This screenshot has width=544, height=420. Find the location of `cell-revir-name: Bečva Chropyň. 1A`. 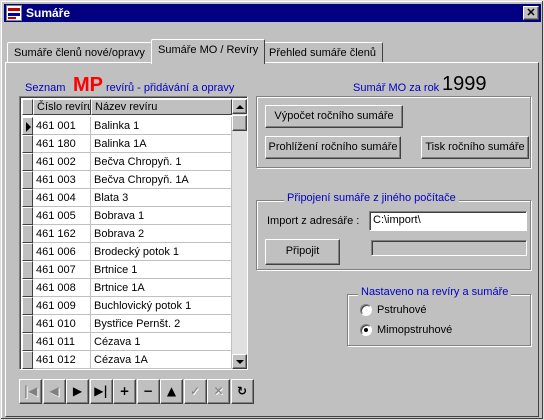

cell-revir-name: Bečva Chropyň. 1A is located at coordinates (161, 180).